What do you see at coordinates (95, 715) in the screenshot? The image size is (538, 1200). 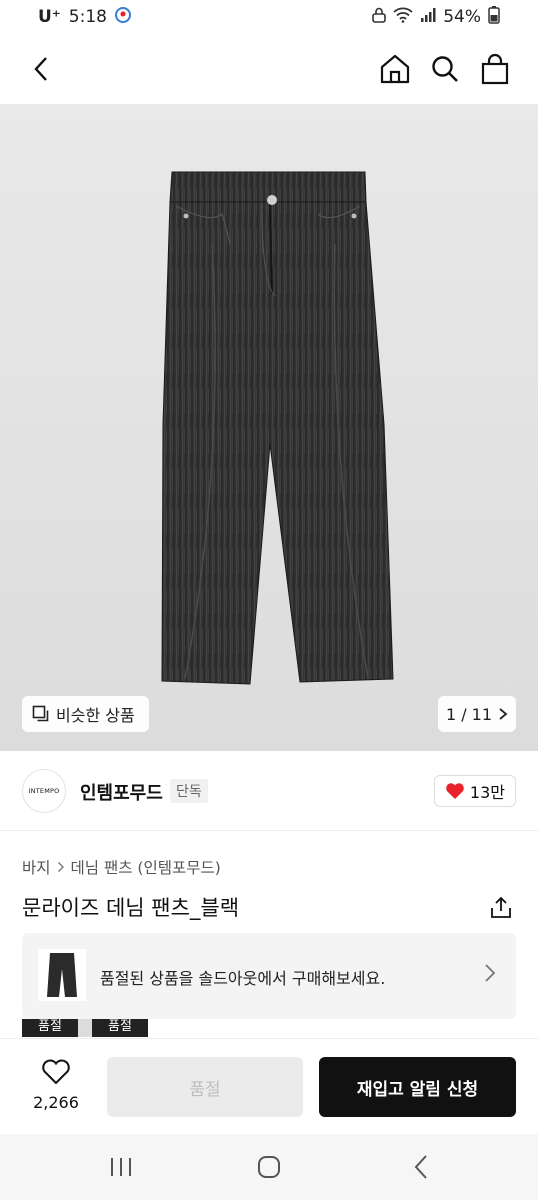 I see `similar-products-label: 비슷한 상품` at bounding box center [95, 715].